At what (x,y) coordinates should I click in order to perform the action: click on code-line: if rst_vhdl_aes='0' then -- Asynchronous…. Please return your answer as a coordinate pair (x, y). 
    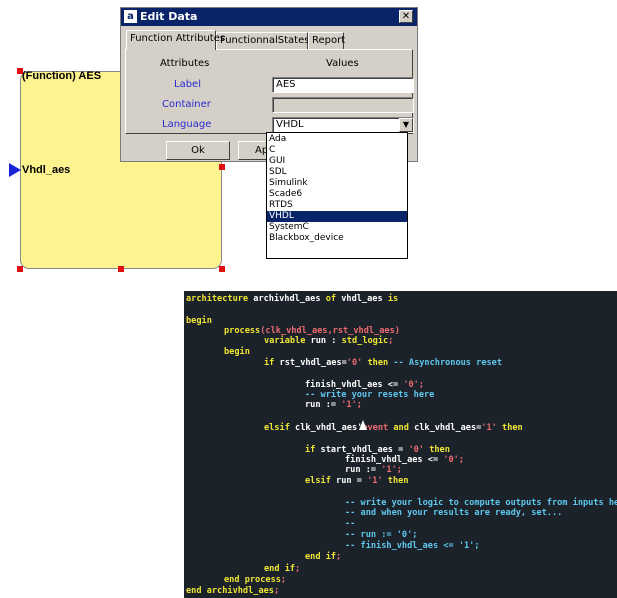
    Looking at the image, I should click on (383, 363).